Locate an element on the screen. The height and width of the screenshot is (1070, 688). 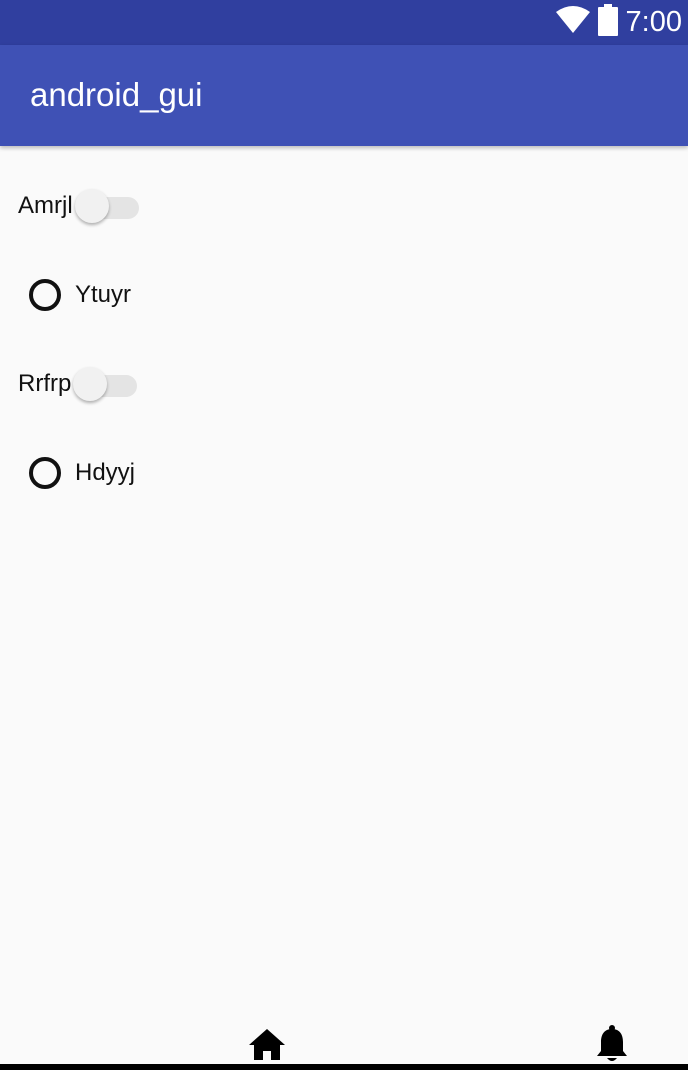
status-icons: 7:00 is located at coordinates (618, 22).